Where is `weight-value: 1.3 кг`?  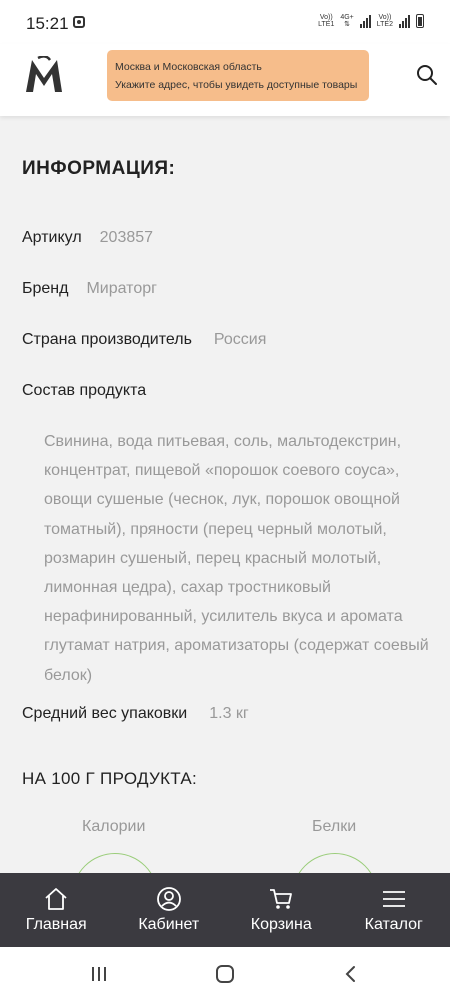 weight-value: 1.3 кг is located at coordinates (229, 713).